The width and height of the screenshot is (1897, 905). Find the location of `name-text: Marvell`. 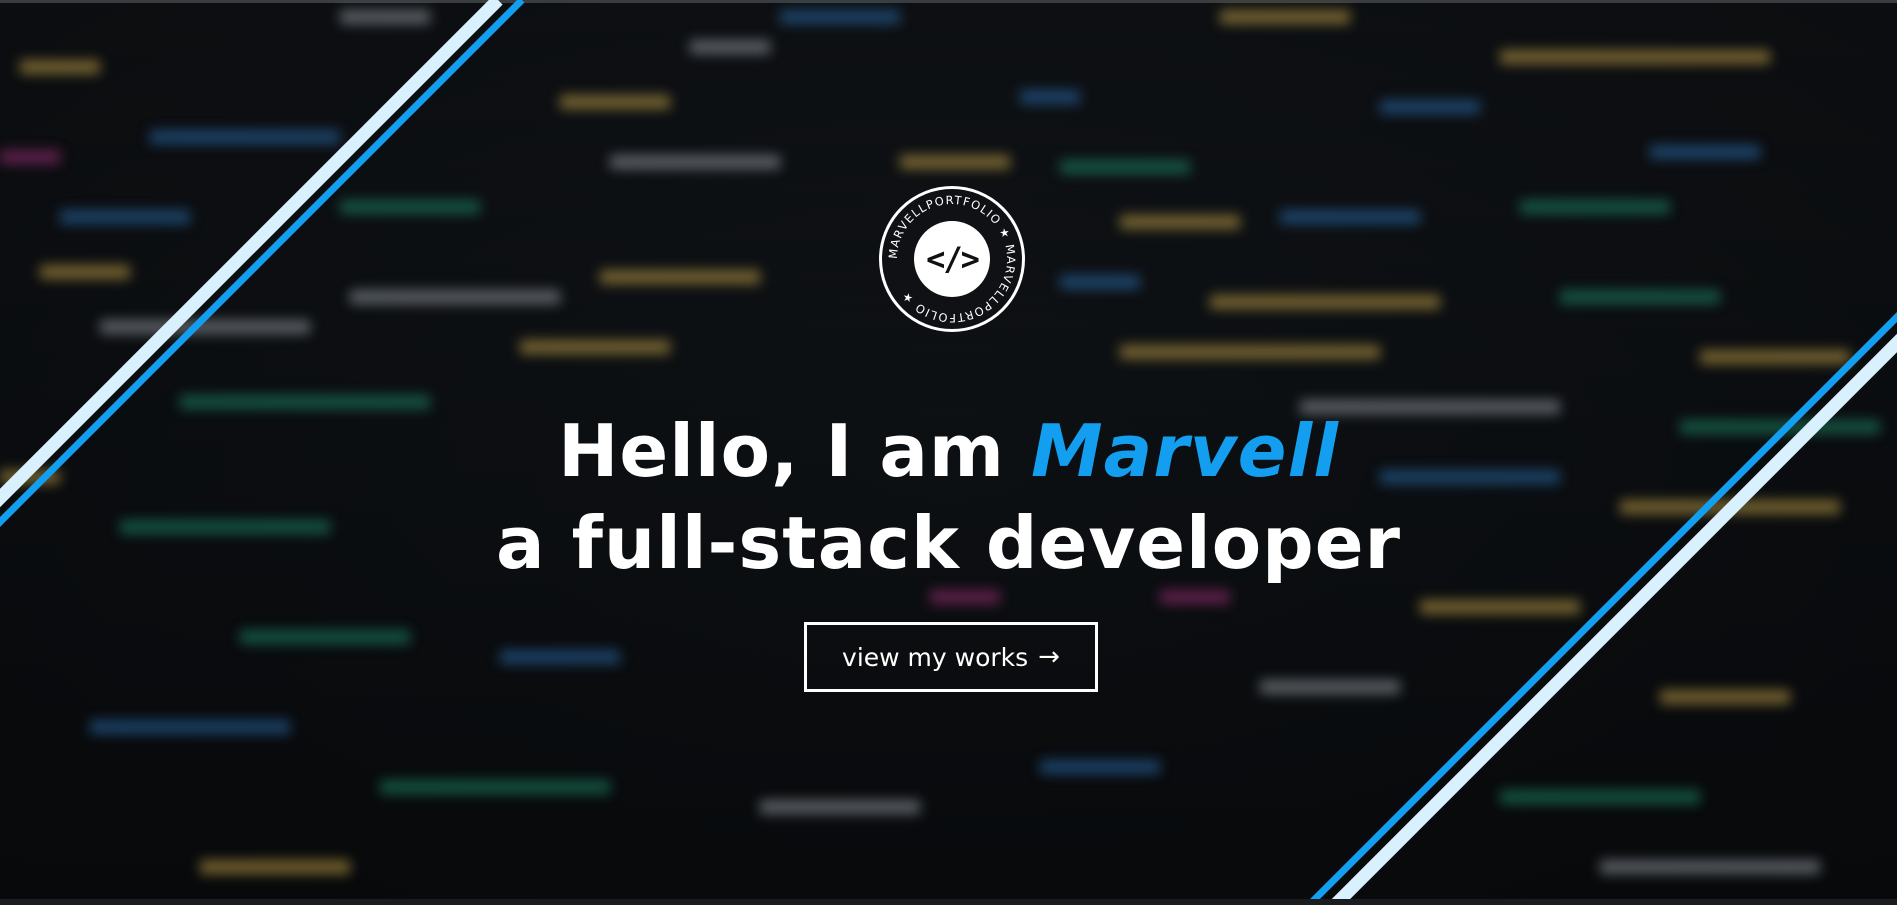

name-text: Marvell is located at coordinates (1185, 451).